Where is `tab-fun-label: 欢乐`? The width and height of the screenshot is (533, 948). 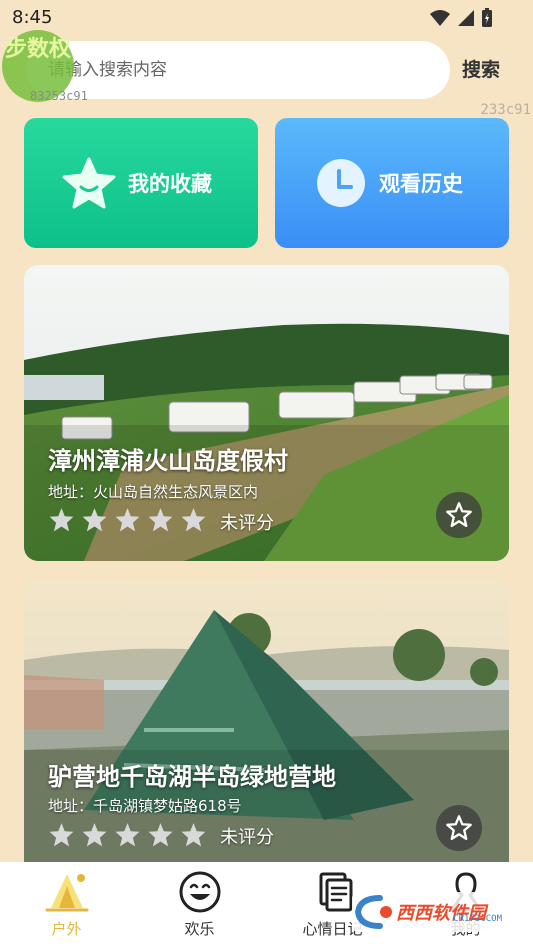
tab-fun-label: 欢乐 is located at coordinates (199, 929).